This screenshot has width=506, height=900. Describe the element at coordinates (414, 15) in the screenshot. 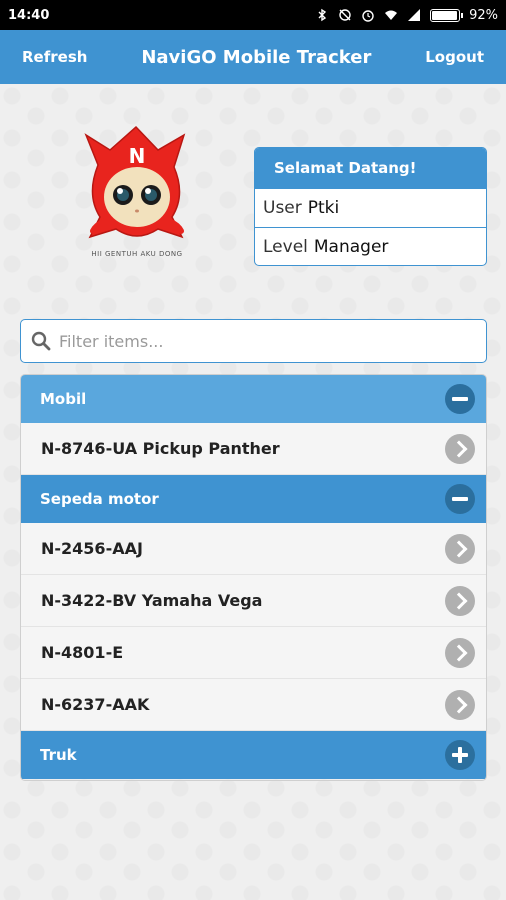

I see `signal-icon` at that location.